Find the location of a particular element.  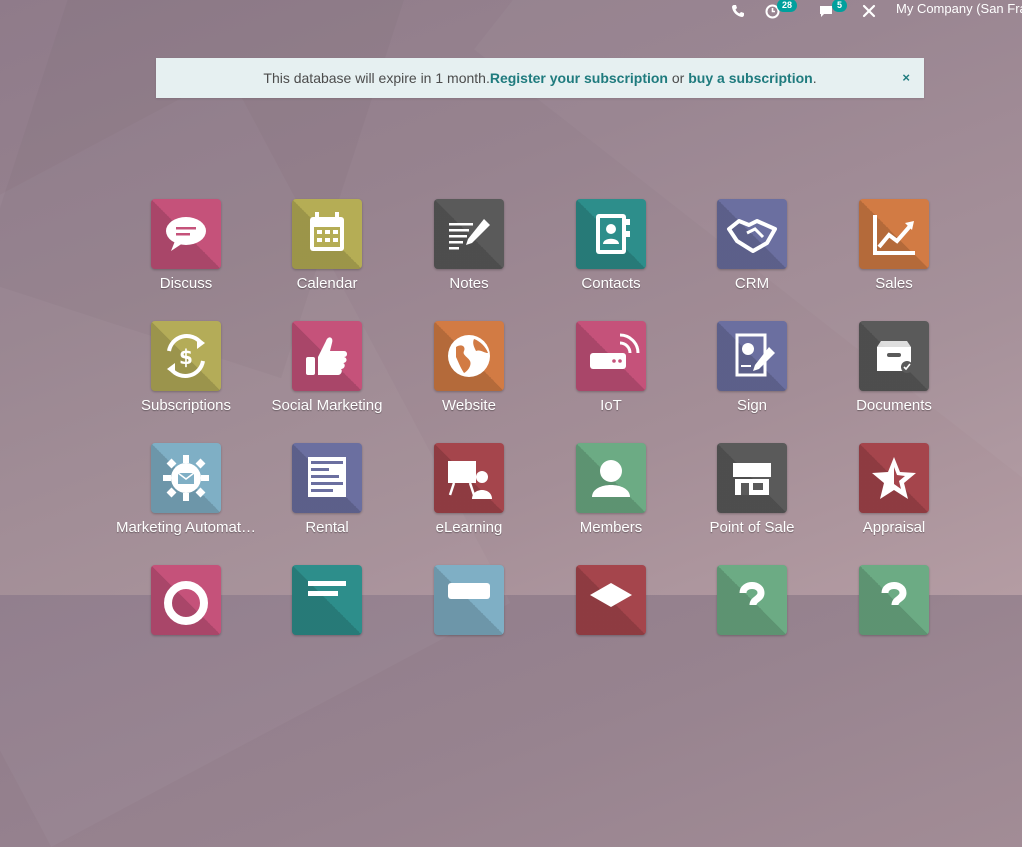

user-icon is located at coordinates (611, 478).